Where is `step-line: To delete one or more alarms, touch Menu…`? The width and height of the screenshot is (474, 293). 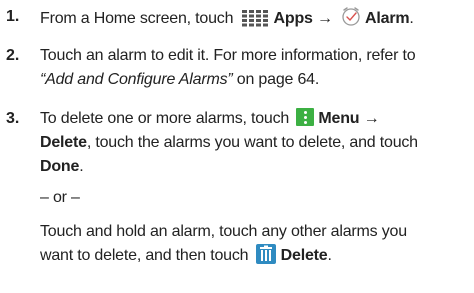 step-line: To delete one or more alarms, touch Menu… is located at coordinates (255, 119).